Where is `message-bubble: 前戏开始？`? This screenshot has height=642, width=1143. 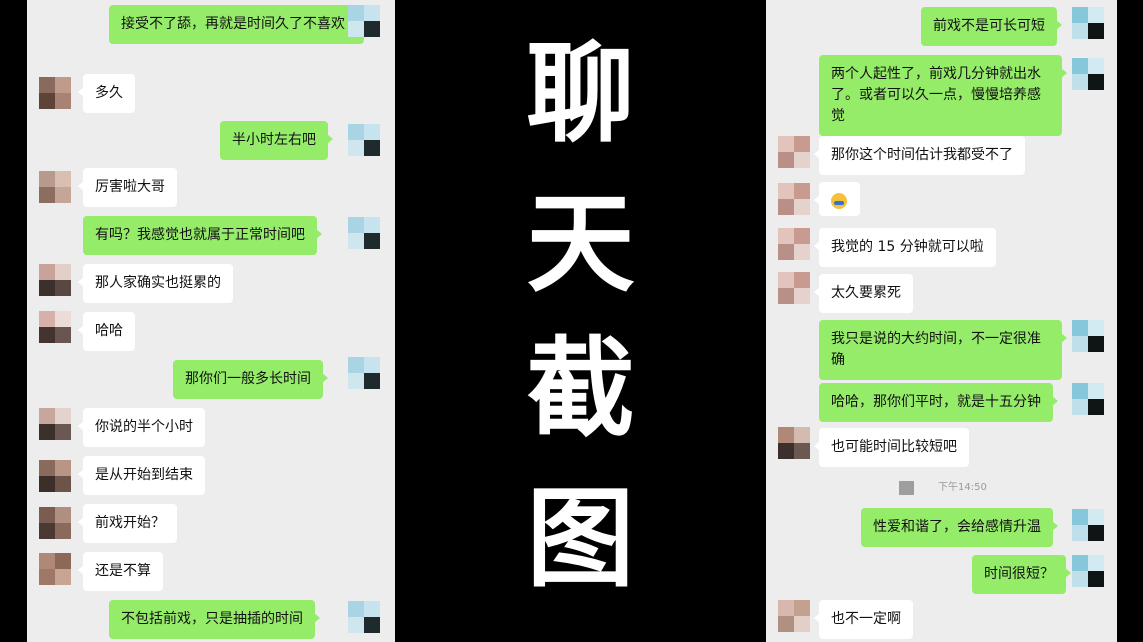
message-bubble: 前戏开始？ is located at coordinates (127, 523).